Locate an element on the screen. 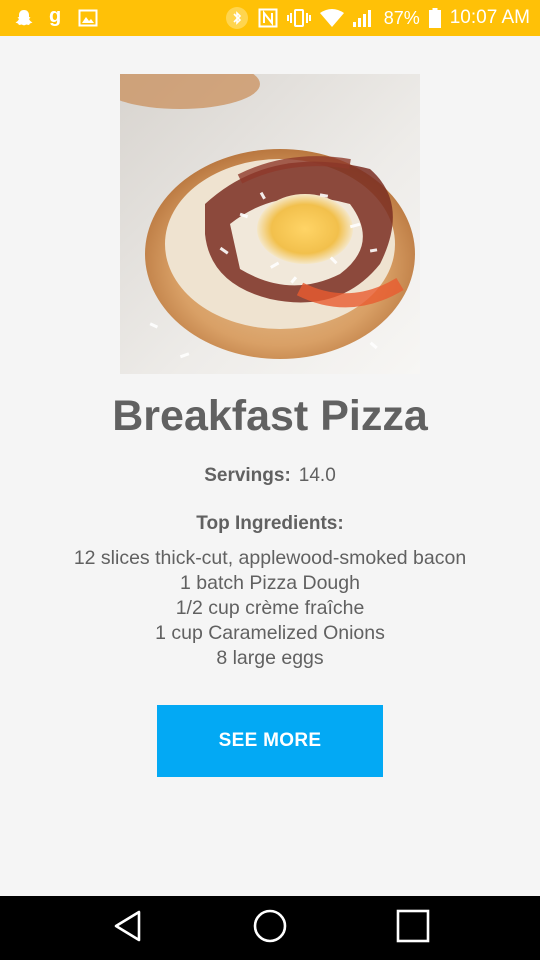  status-bar: g 87% 10:07 AM is located at coordinates (270, 18).